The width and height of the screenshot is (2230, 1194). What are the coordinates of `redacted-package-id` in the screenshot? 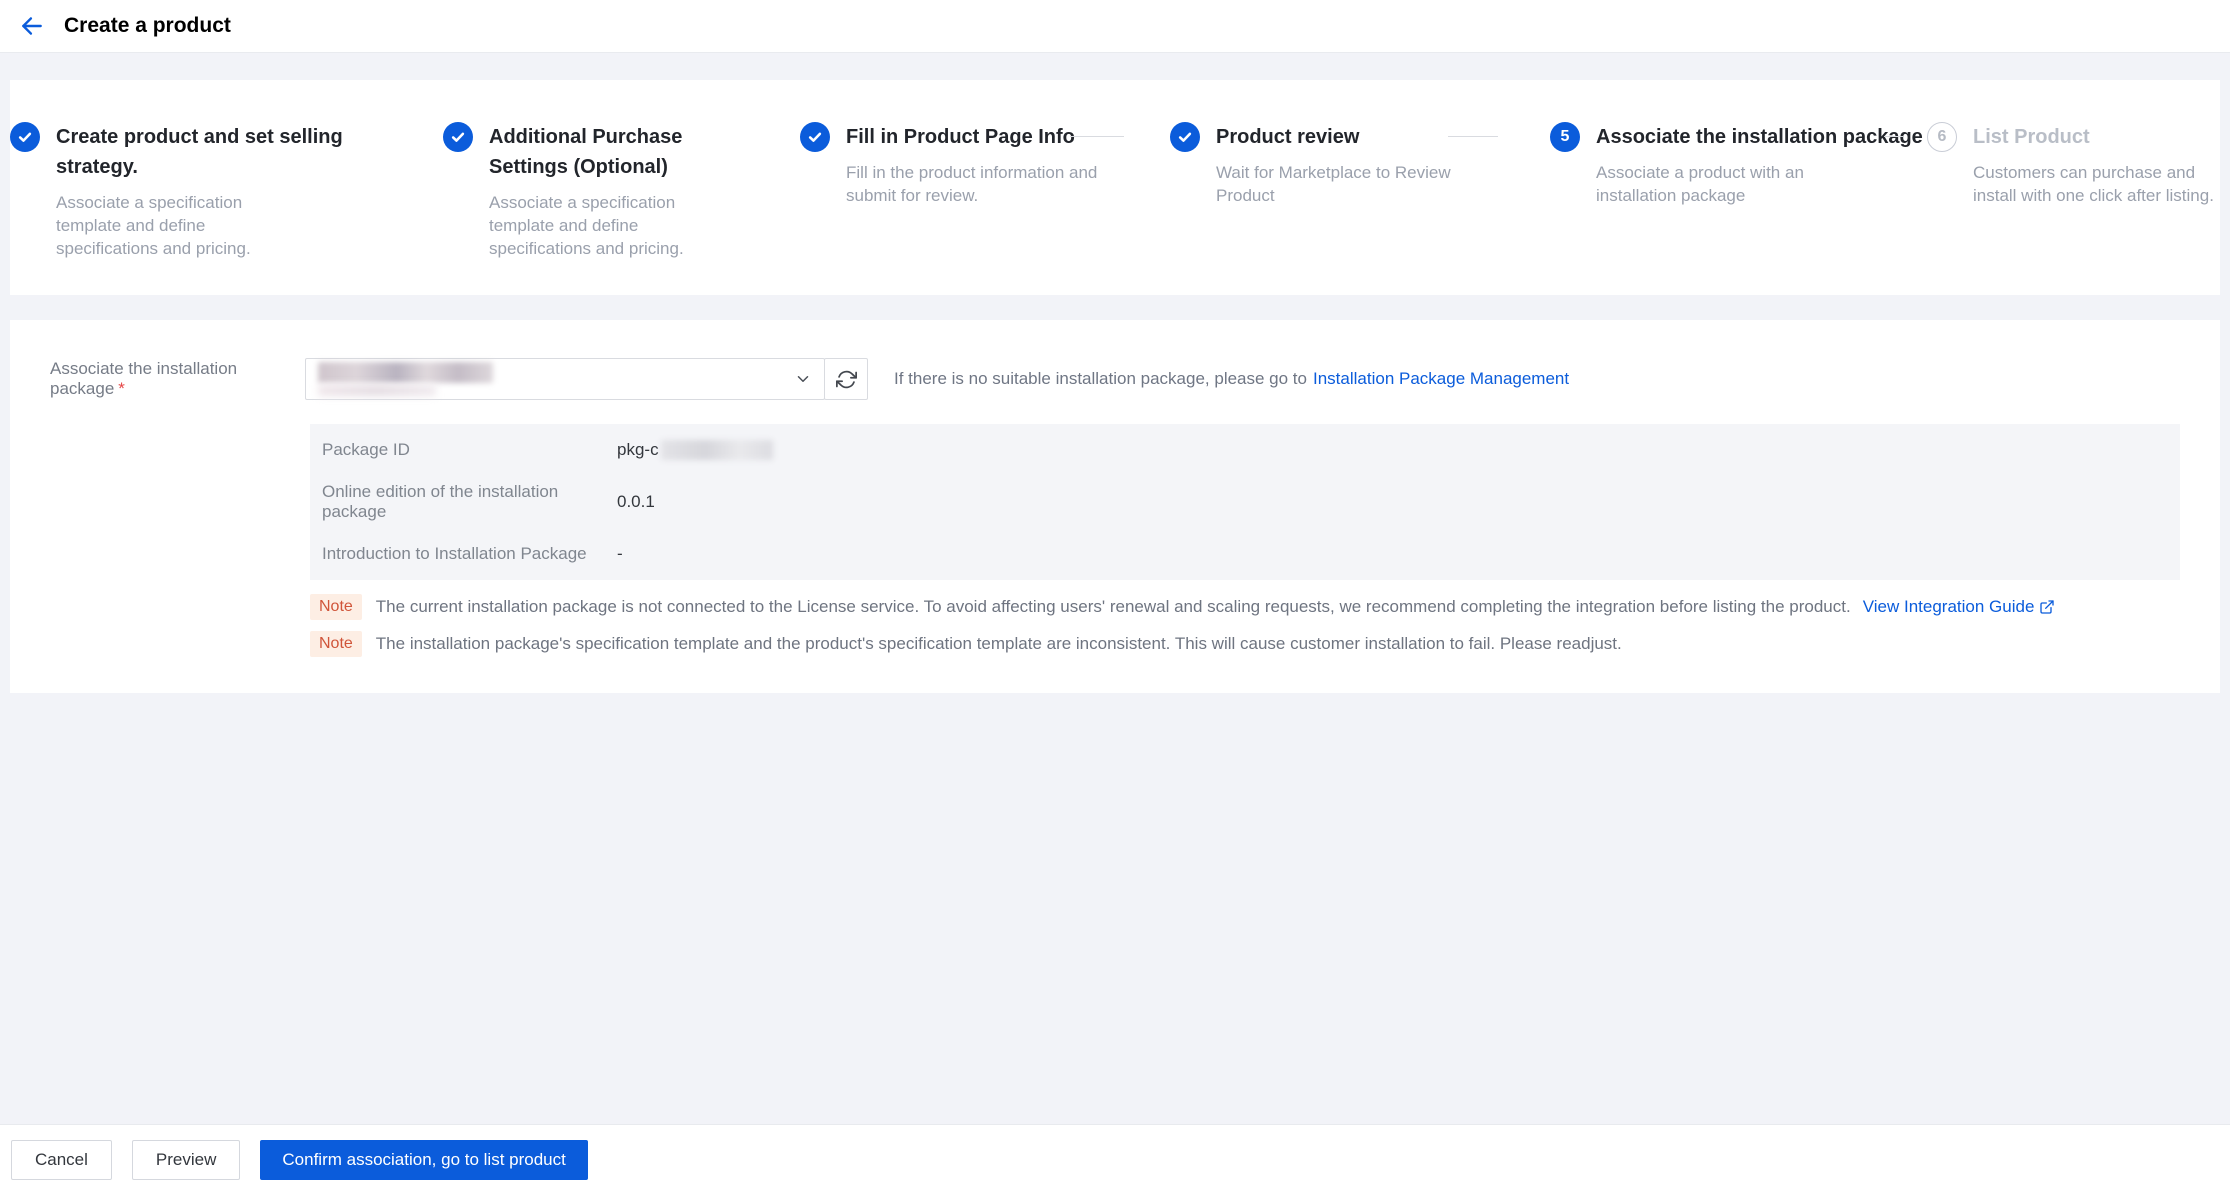 It's located at (716, 450).